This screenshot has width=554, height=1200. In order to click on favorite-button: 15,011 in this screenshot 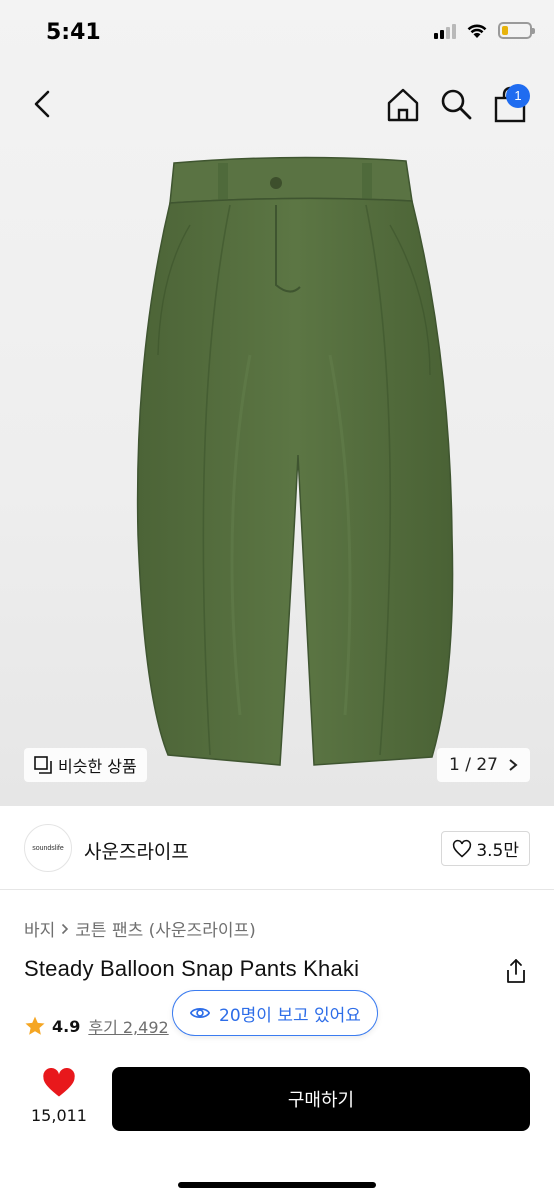, I will do `click(59, 1096)`.